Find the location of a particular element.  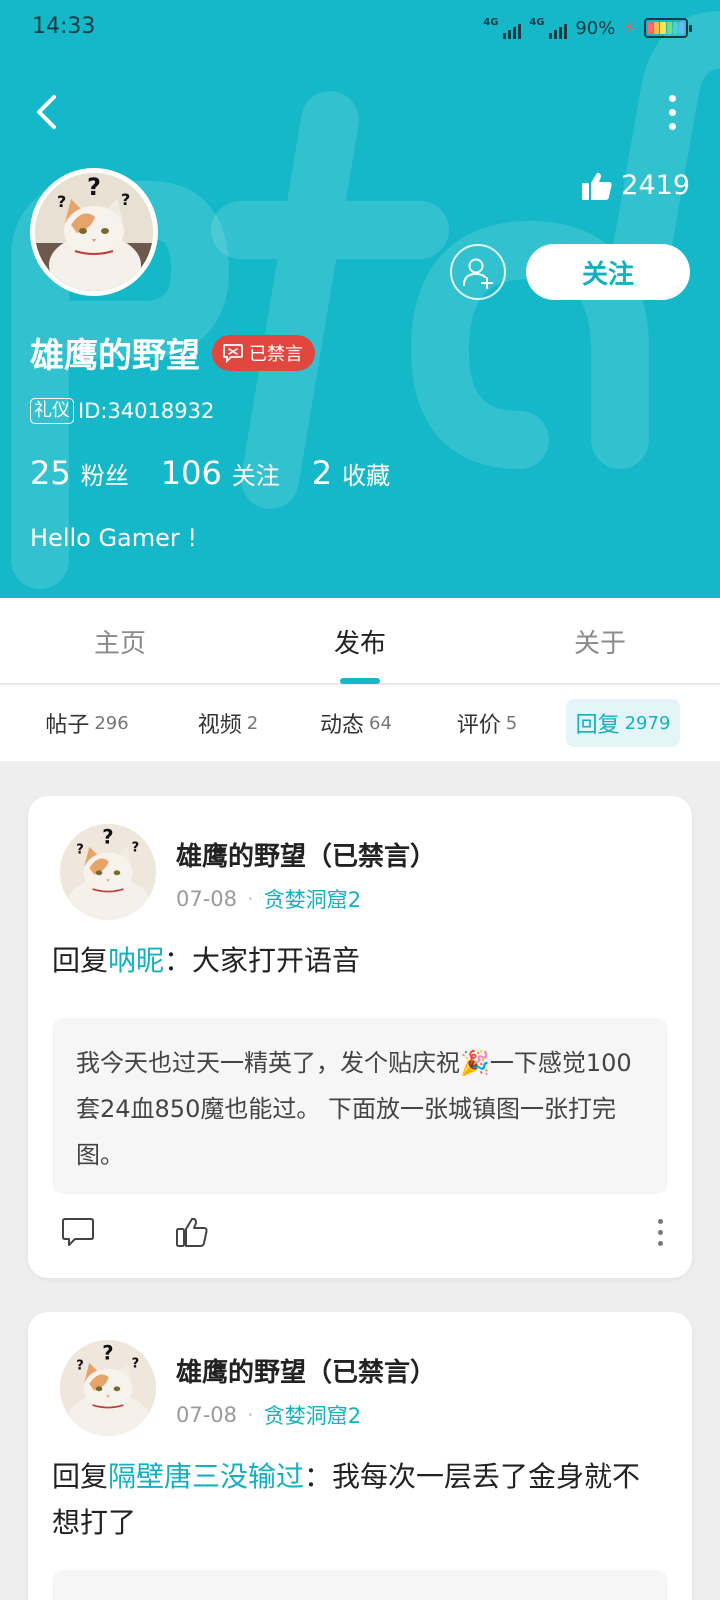

main-tabs: 主页 发布 关于 is located at coordinates (360, 641).